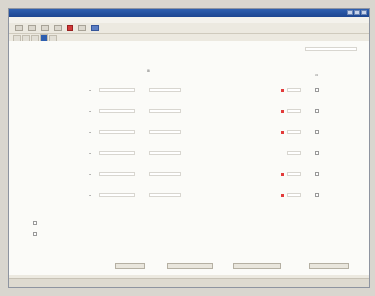 Image resolution: width=375 pixels, height=296 pixels. I want to click on top-right-input, so click(331, 49).